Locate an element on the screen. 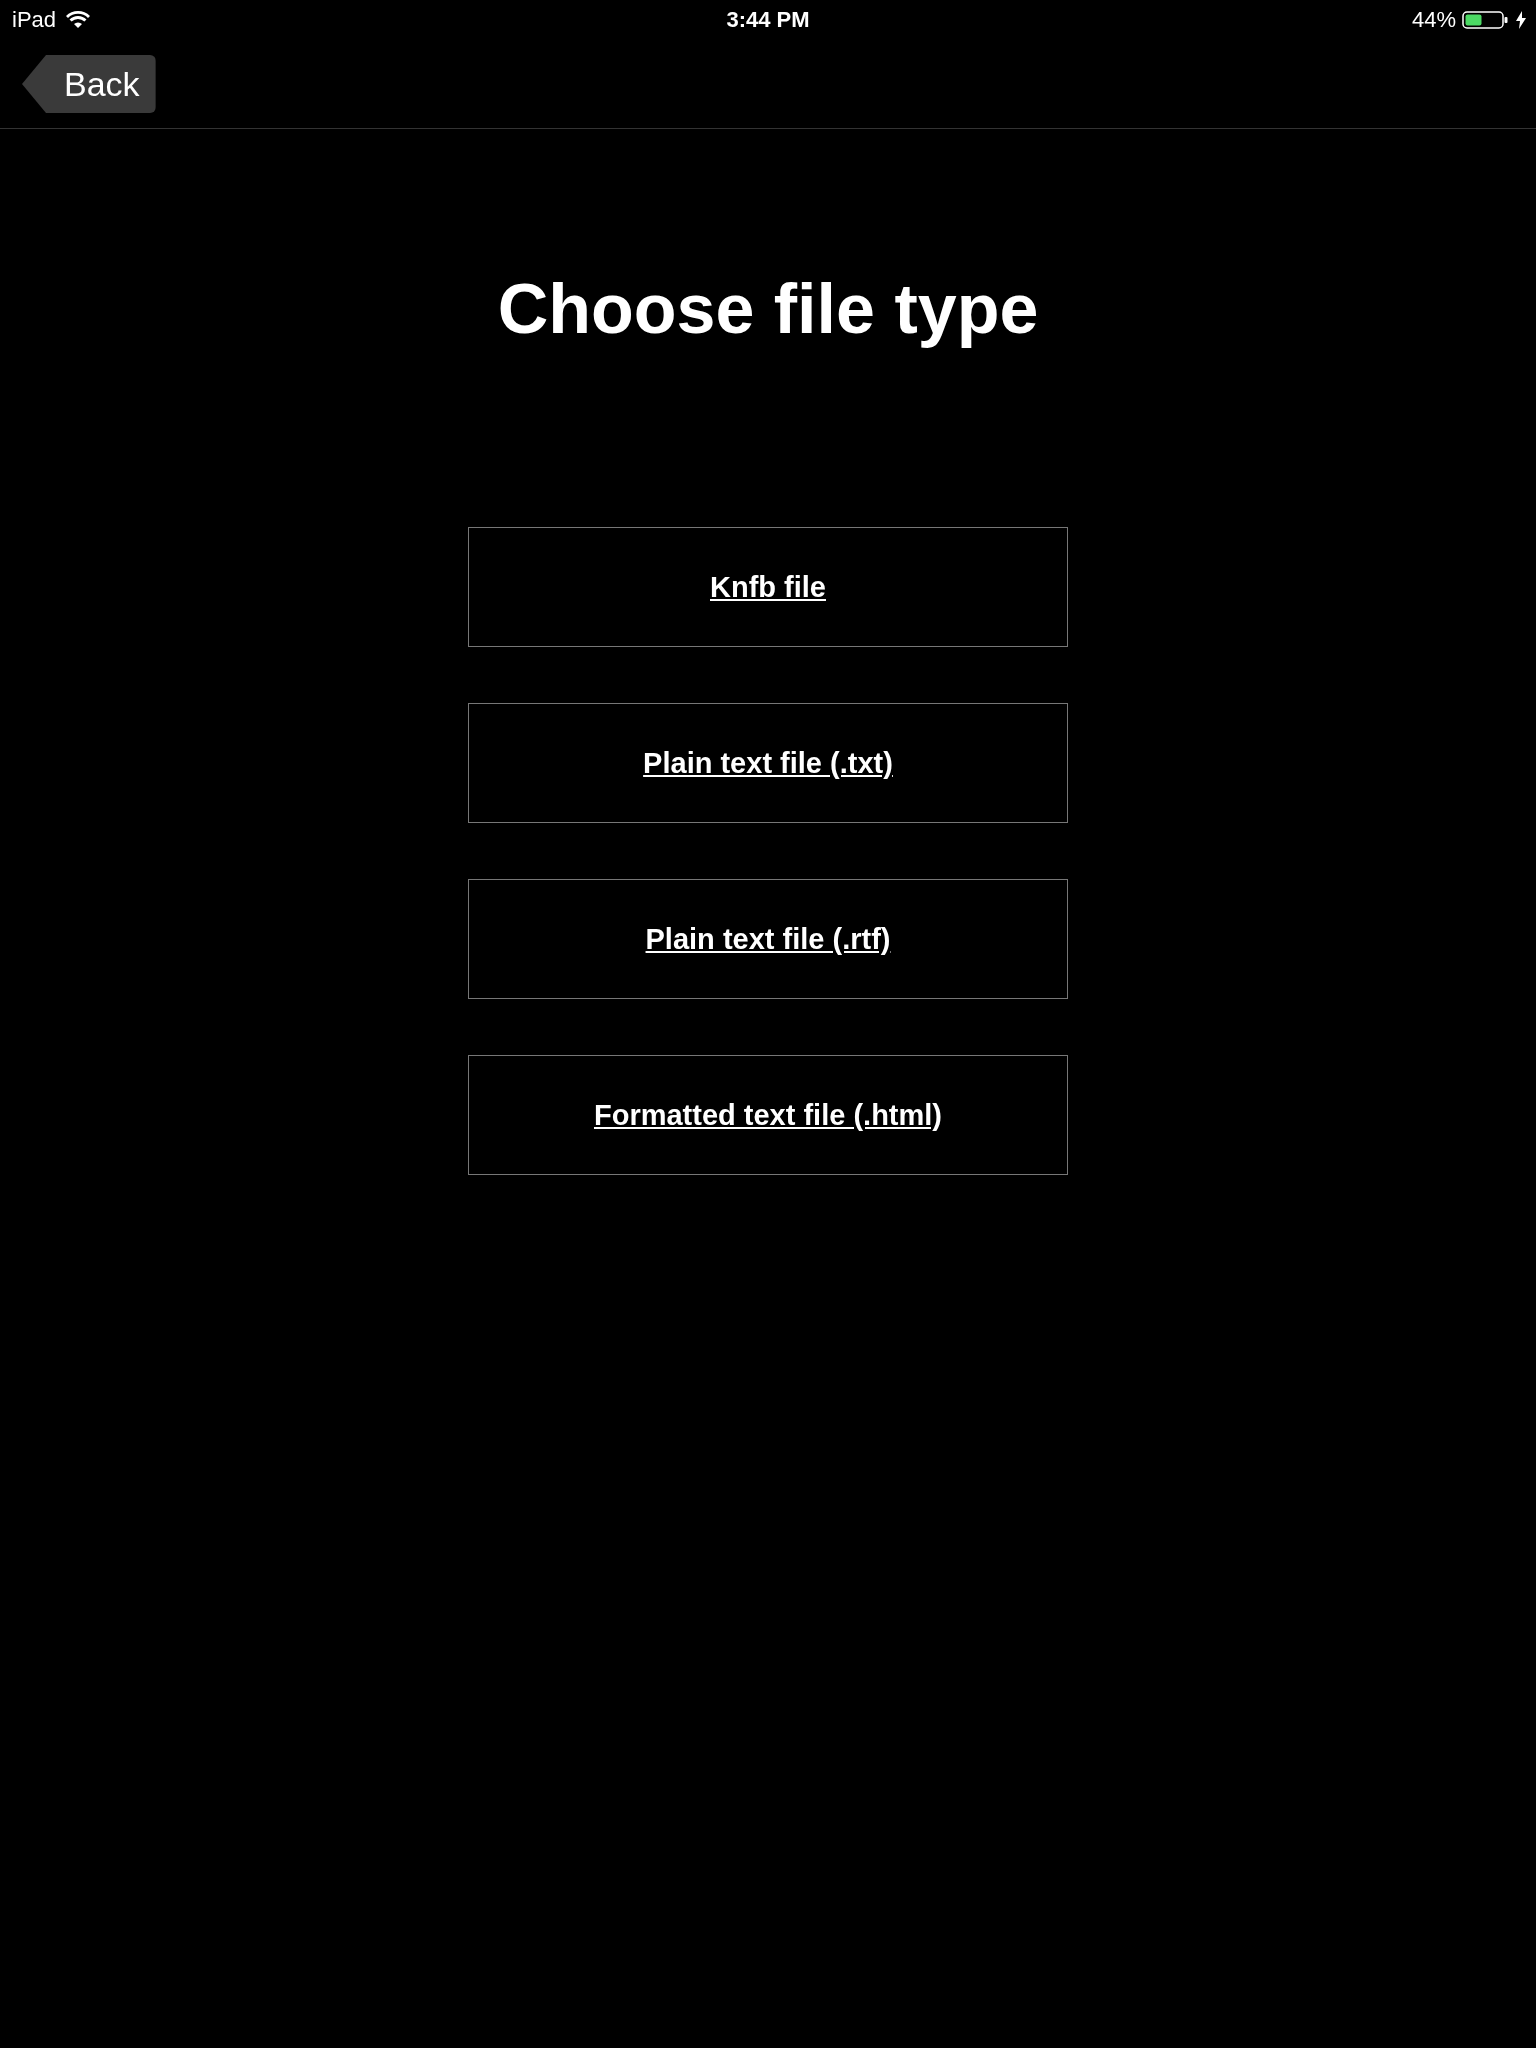  back-button: Back is located at coordinates (89, 84).